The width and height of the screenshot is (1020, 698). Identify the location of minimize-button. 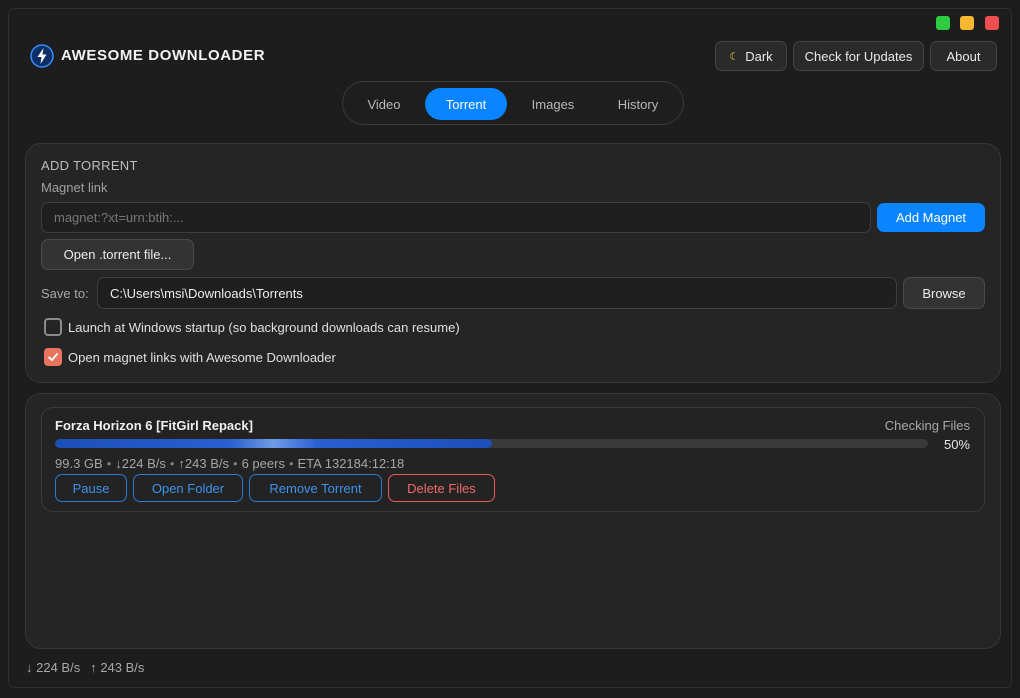
(967, 23).